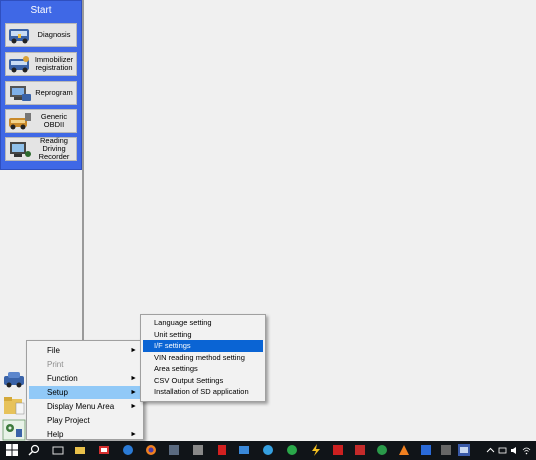 The image size is (536, 460). I want to click on active-app-icon, so click(464, 450).